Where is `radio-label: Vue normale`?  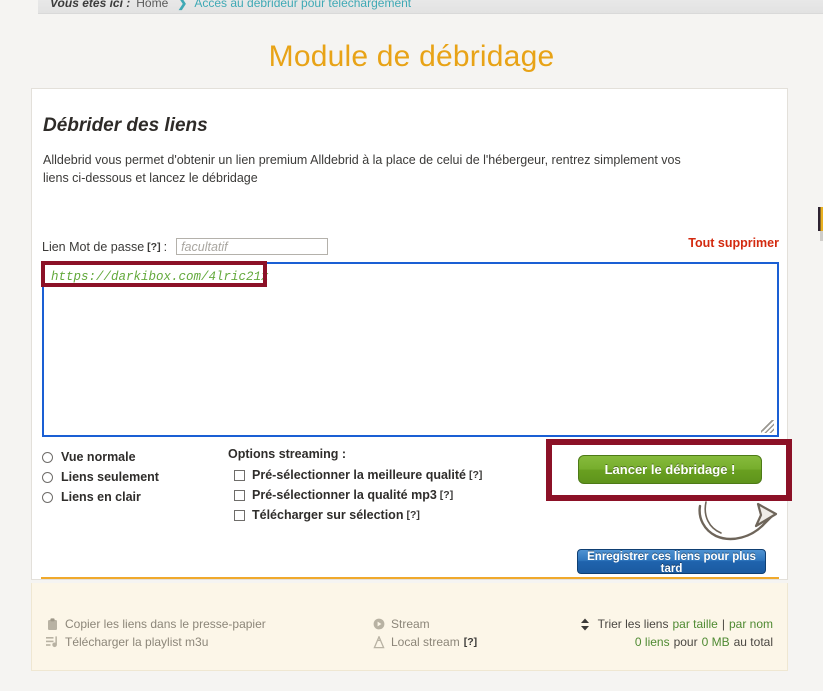
radio-label: Vue normale is located at coordinates (98, 457).